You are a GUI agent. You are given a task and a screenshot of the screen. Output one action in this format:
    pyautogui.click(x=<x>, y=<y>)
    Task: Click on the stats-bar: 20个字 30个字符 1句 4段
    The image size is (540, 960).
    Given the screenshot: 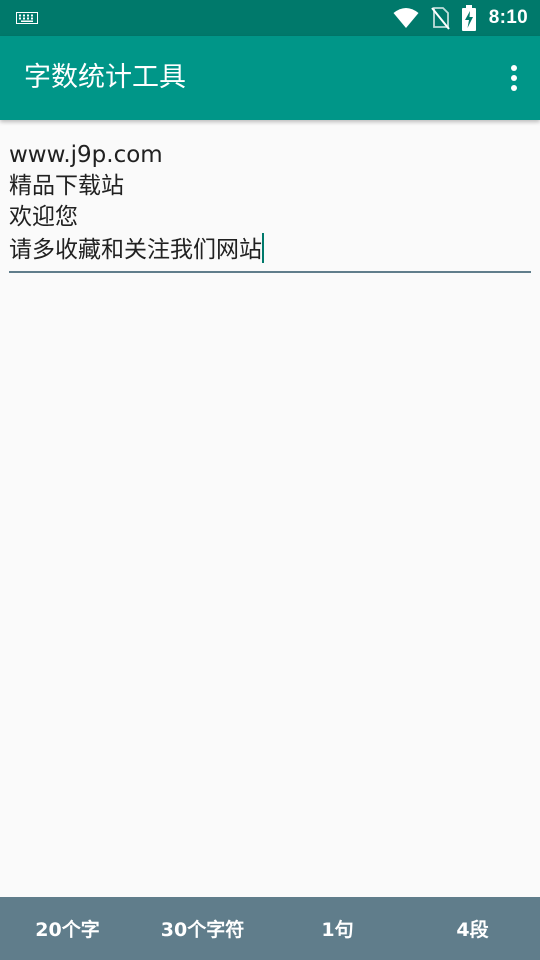 What is the action you would take?
    pyautogui.click(x=270, y=928)
    